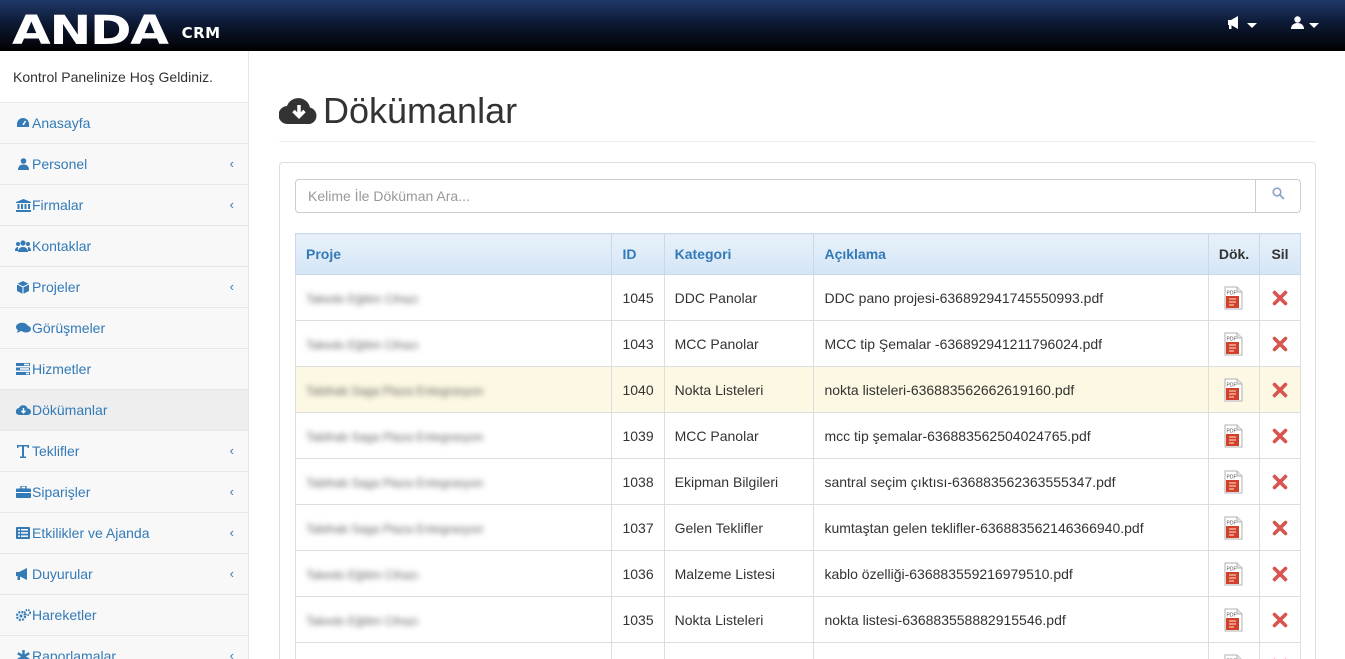  I want to click on text-icon, so click(23, 451).